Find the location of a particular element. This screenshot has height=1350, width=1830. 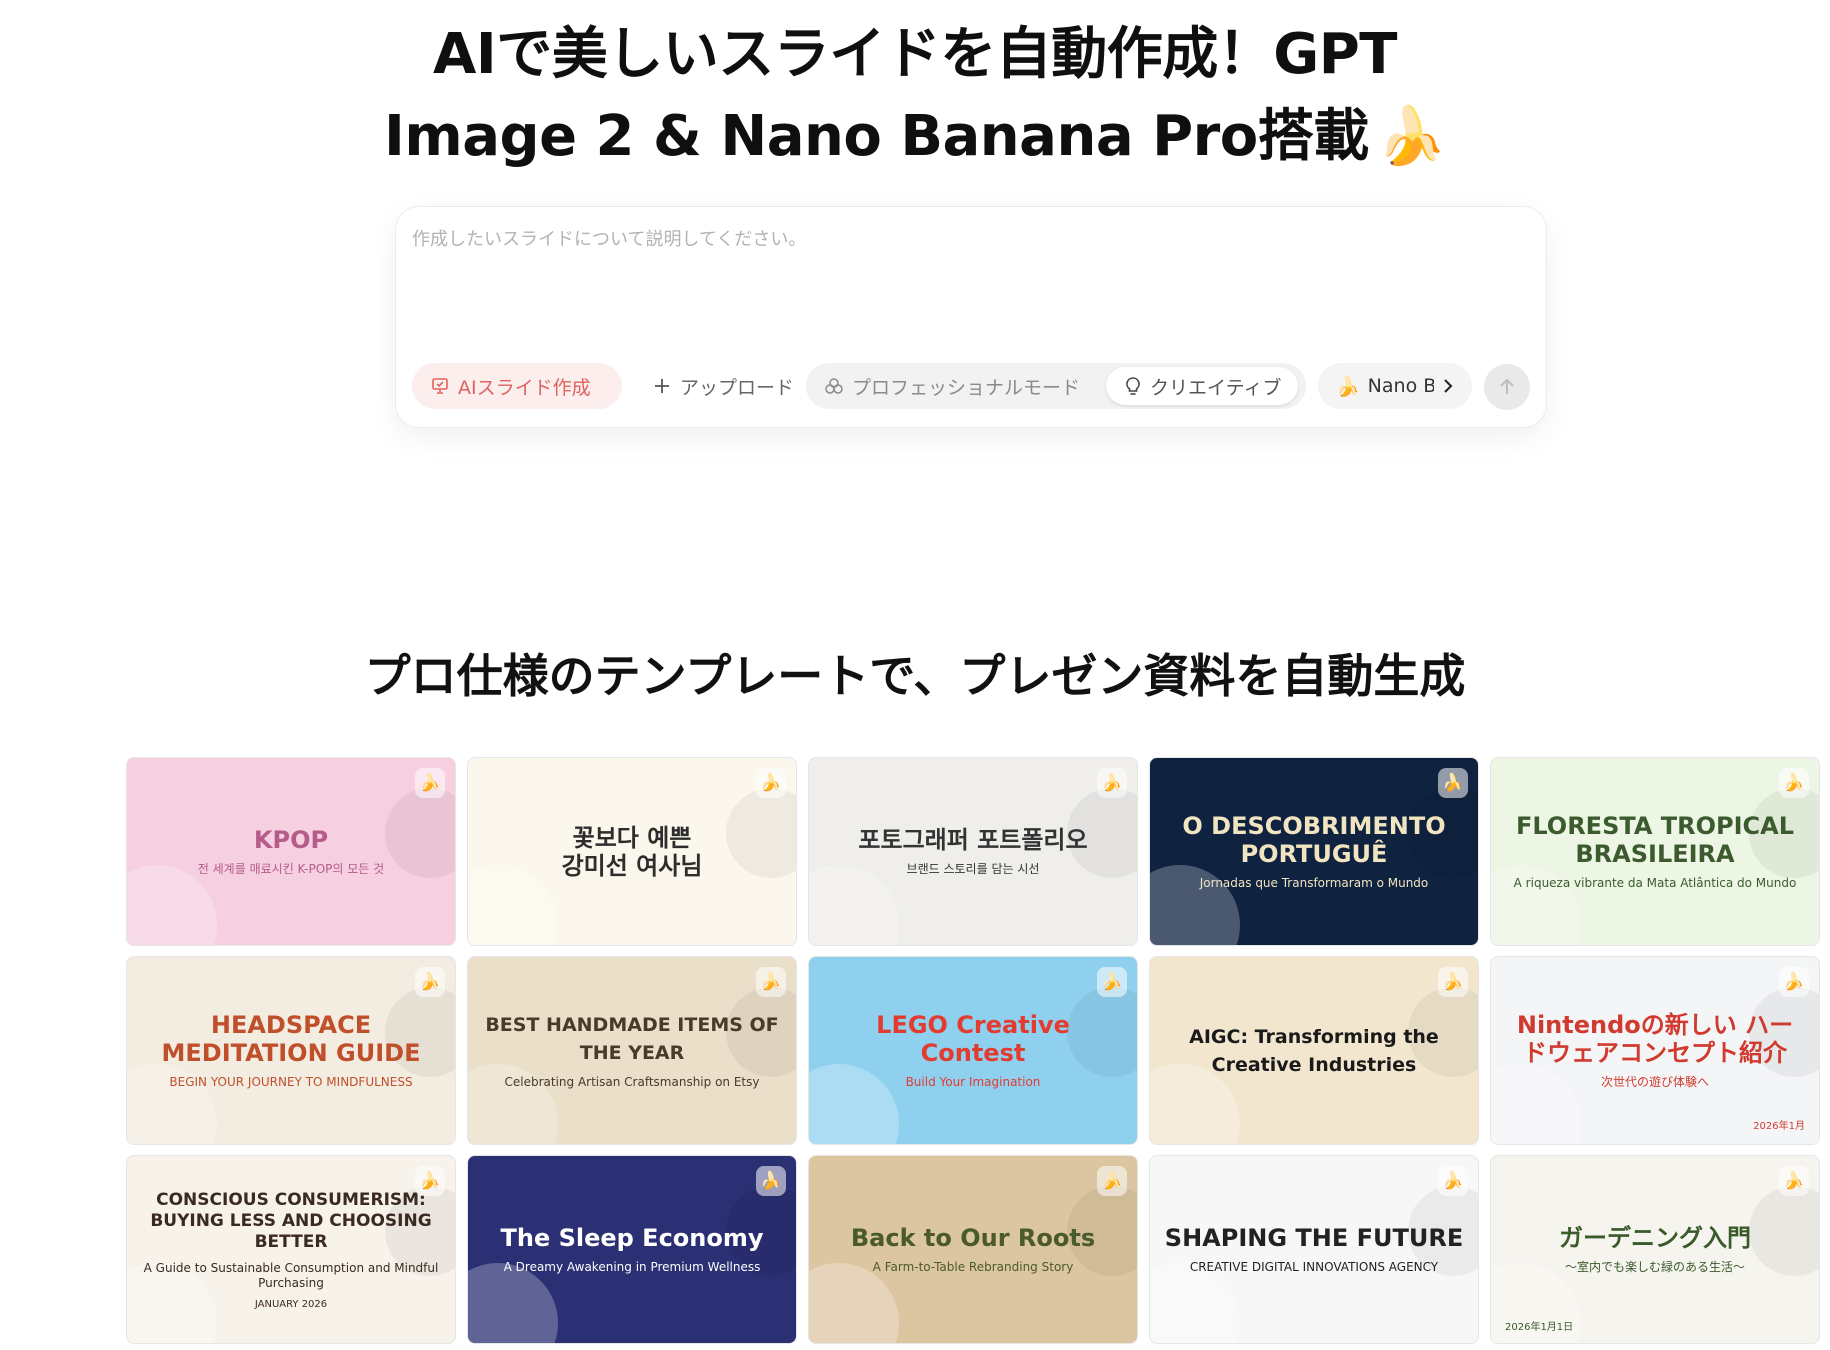

creative-mode-option: クリエイティブ is located at coordinates (1202, 386).